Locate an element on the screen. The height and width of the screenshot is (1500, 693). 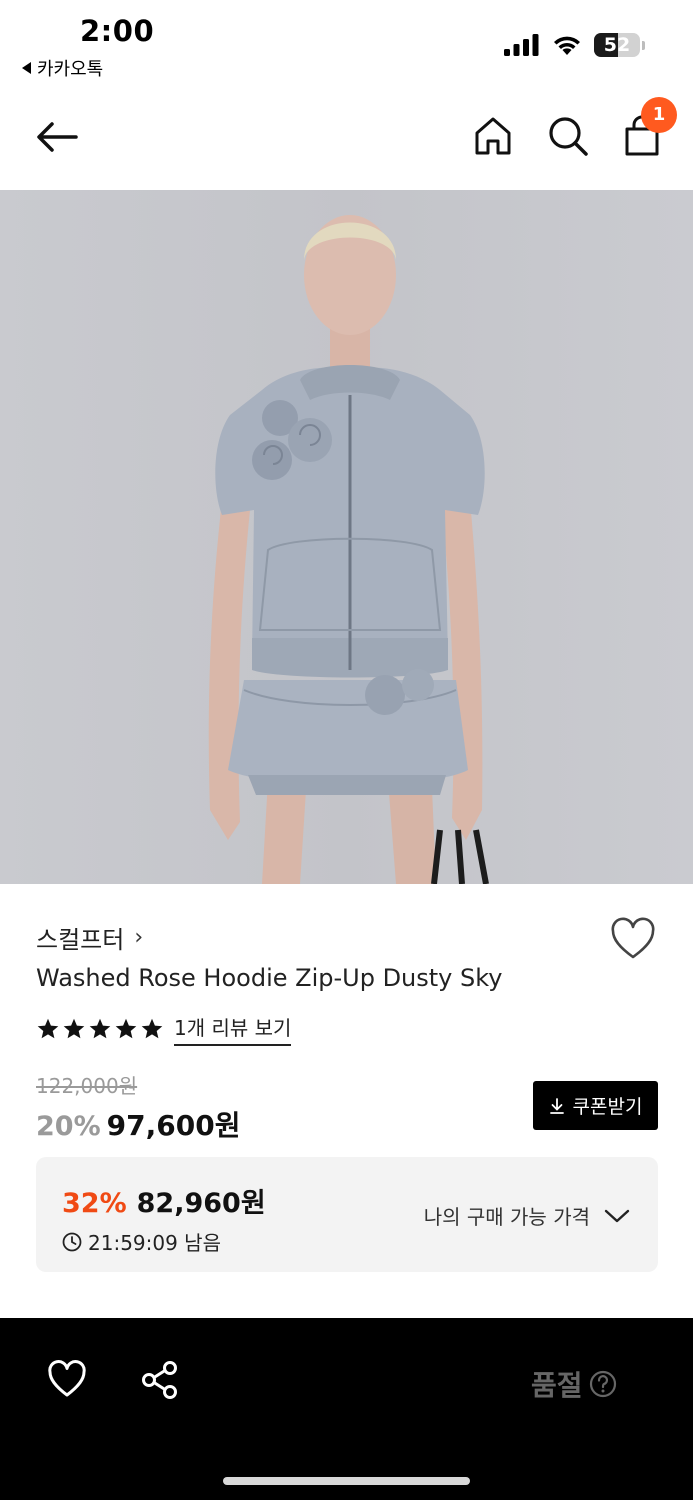
help-icon is located at coordinates (603, 1384).